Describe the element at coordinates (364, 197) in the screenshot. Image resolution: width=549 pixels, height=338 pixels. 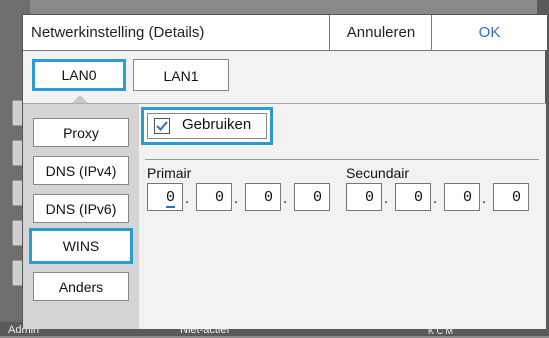
I see `secondary-octet-1: 0` at that location.